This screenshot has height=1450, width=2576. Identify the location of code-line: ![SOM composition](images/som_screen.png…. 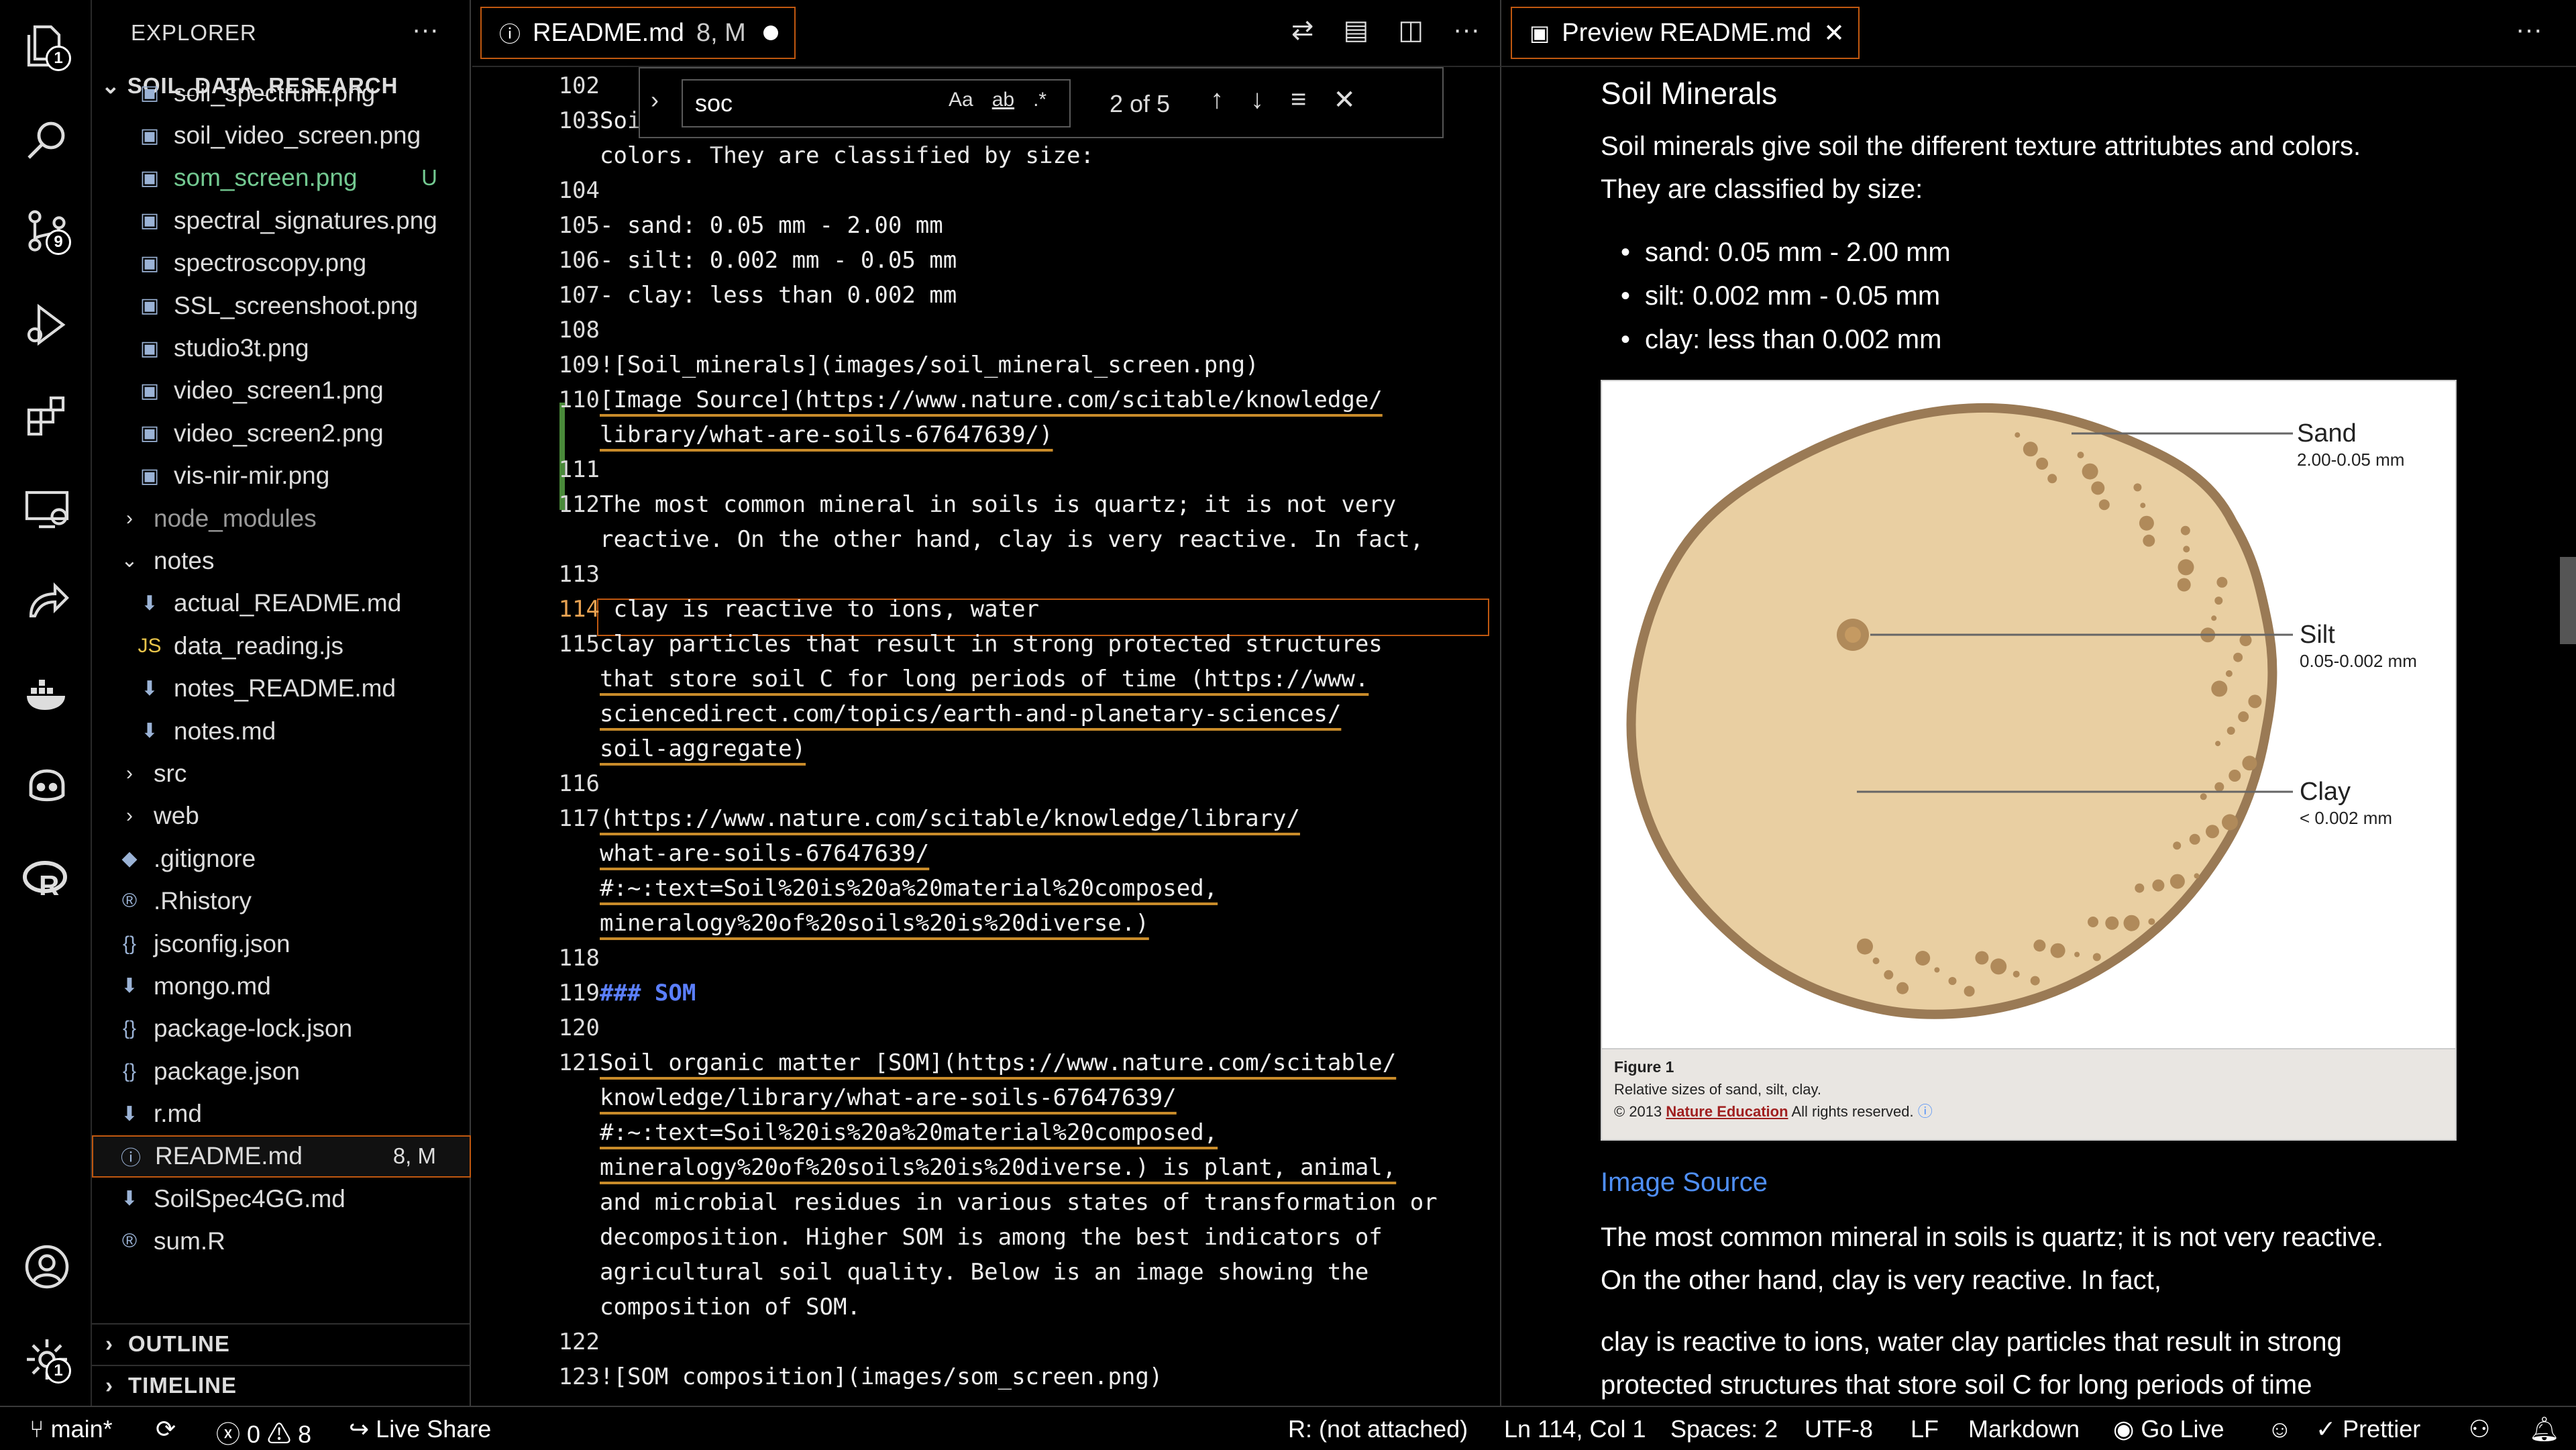
(881, 1376).